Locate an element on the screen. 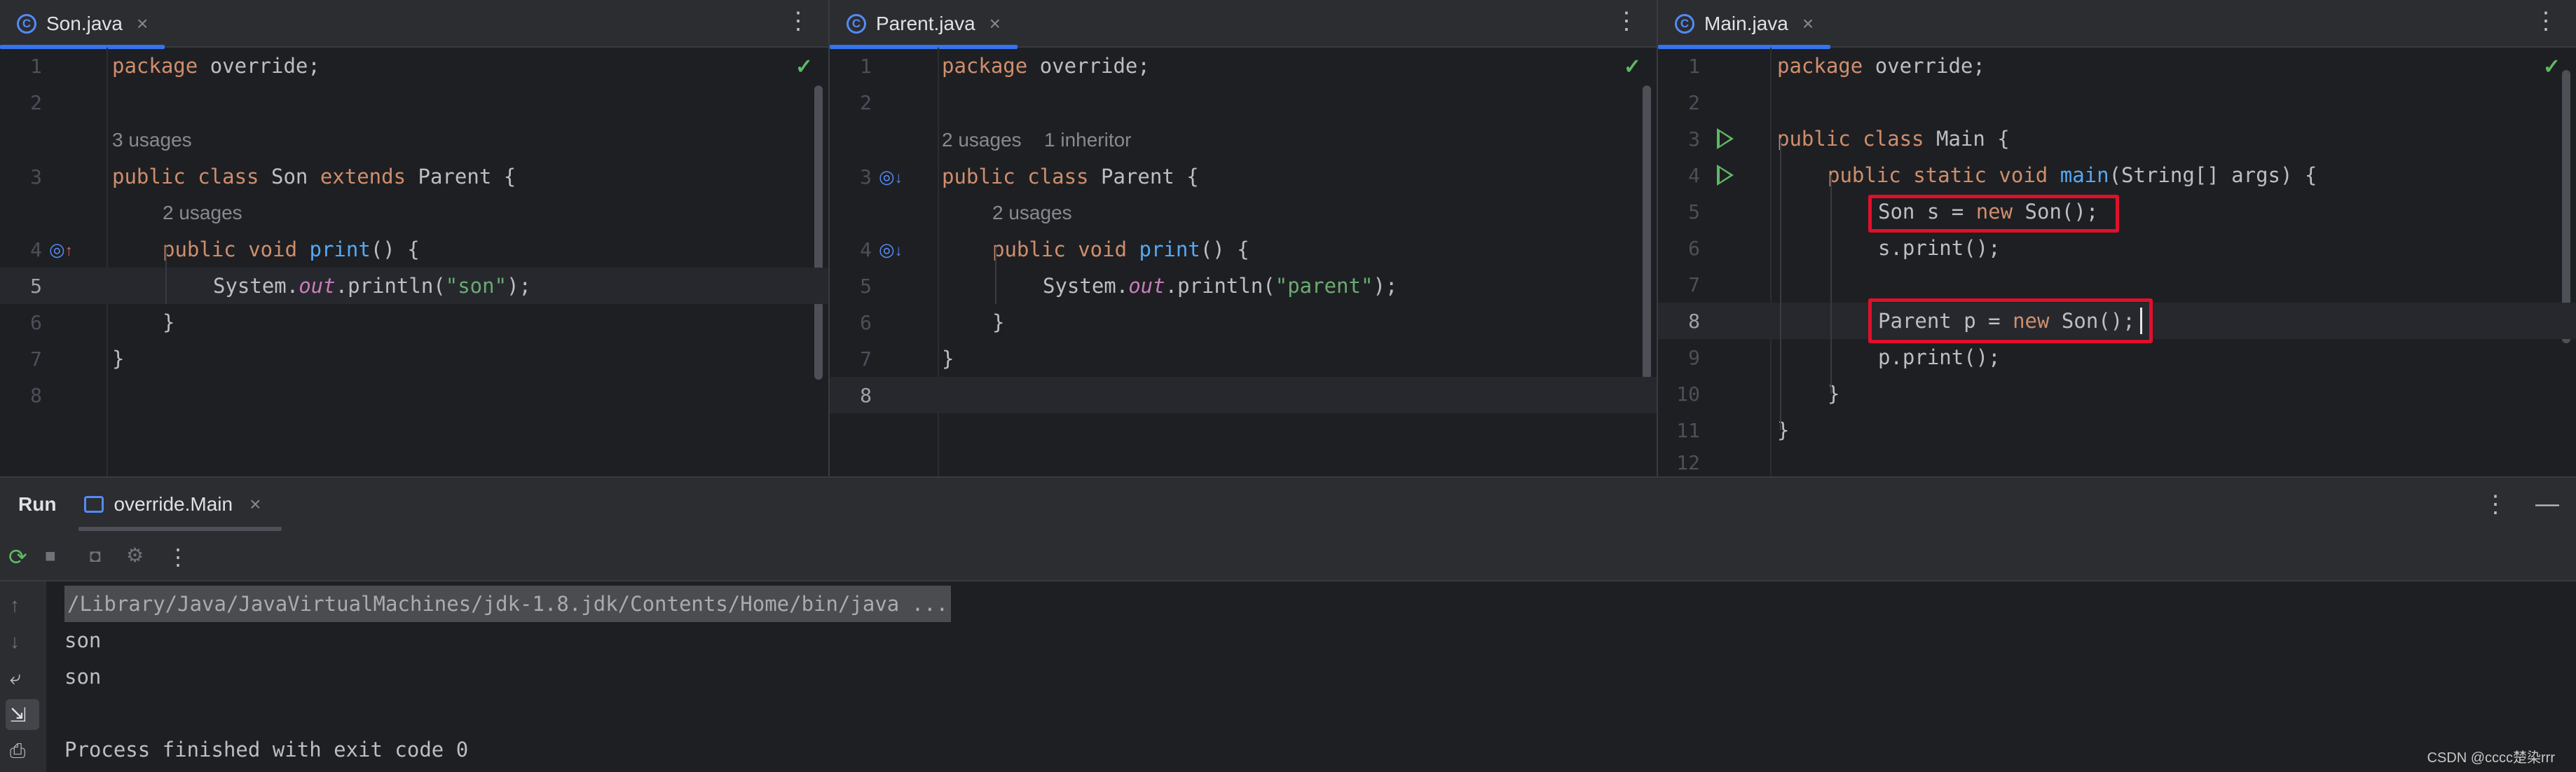 The width and height of the screenshot is (2576, 772). inheritor-hint: 1 inheritor is located at coordinates (1088, 140).